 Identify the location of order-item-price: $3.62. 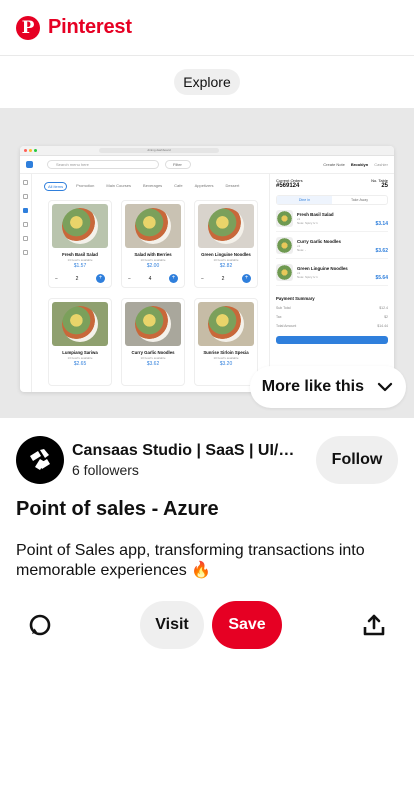
(381, 251).